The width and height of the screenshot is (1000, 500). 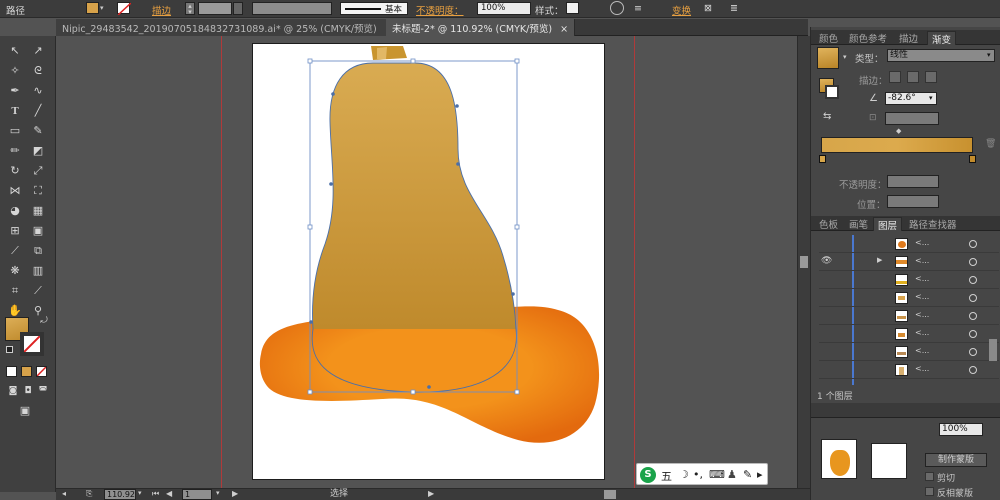 What do you see at coordinates (708, 8) in the screenshot?
I see `isolate-icon: ⊠` at bounding box center [708, 8].